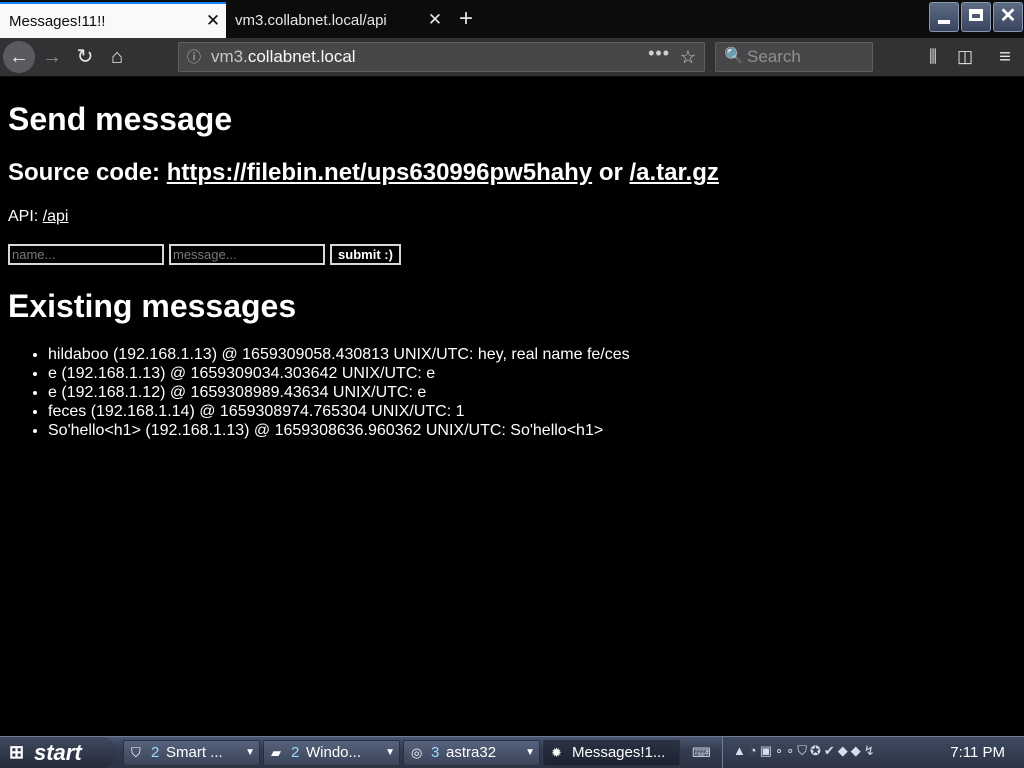 This screenshot has width=1024, height=768. I want to click on taskbar-group-windows: ▰ 2 Windo... ▼, so click(331, 753).